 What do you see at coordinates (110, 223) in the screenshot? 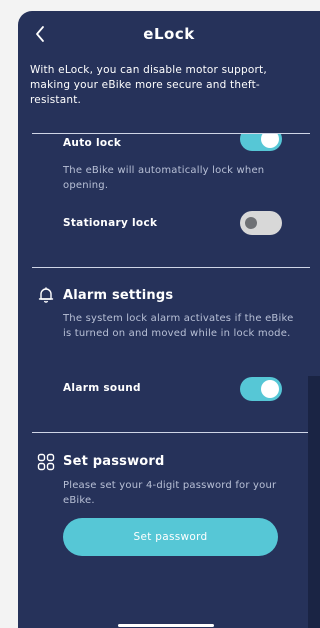
I see `stationary-lock-label: Stationary lock` at bounding box center [110, 223].